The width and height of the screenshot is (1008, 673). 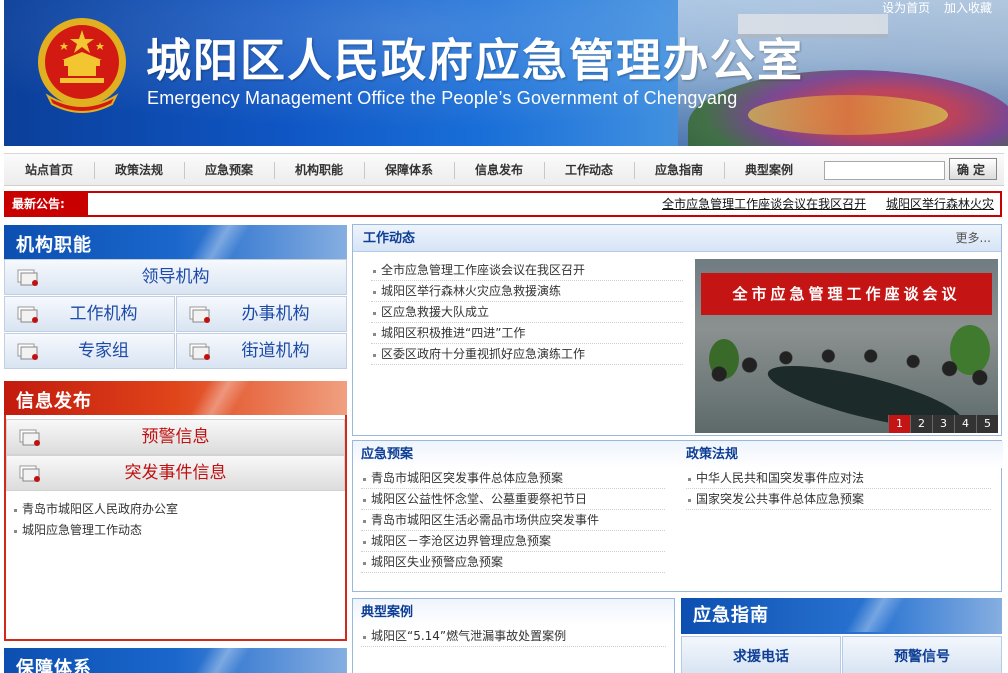 What do you see at coordinates (838, 478) in the screenshot?
I see `list-item: 中华人民共和国突发事件应对法` at bounding box center [838, 478].